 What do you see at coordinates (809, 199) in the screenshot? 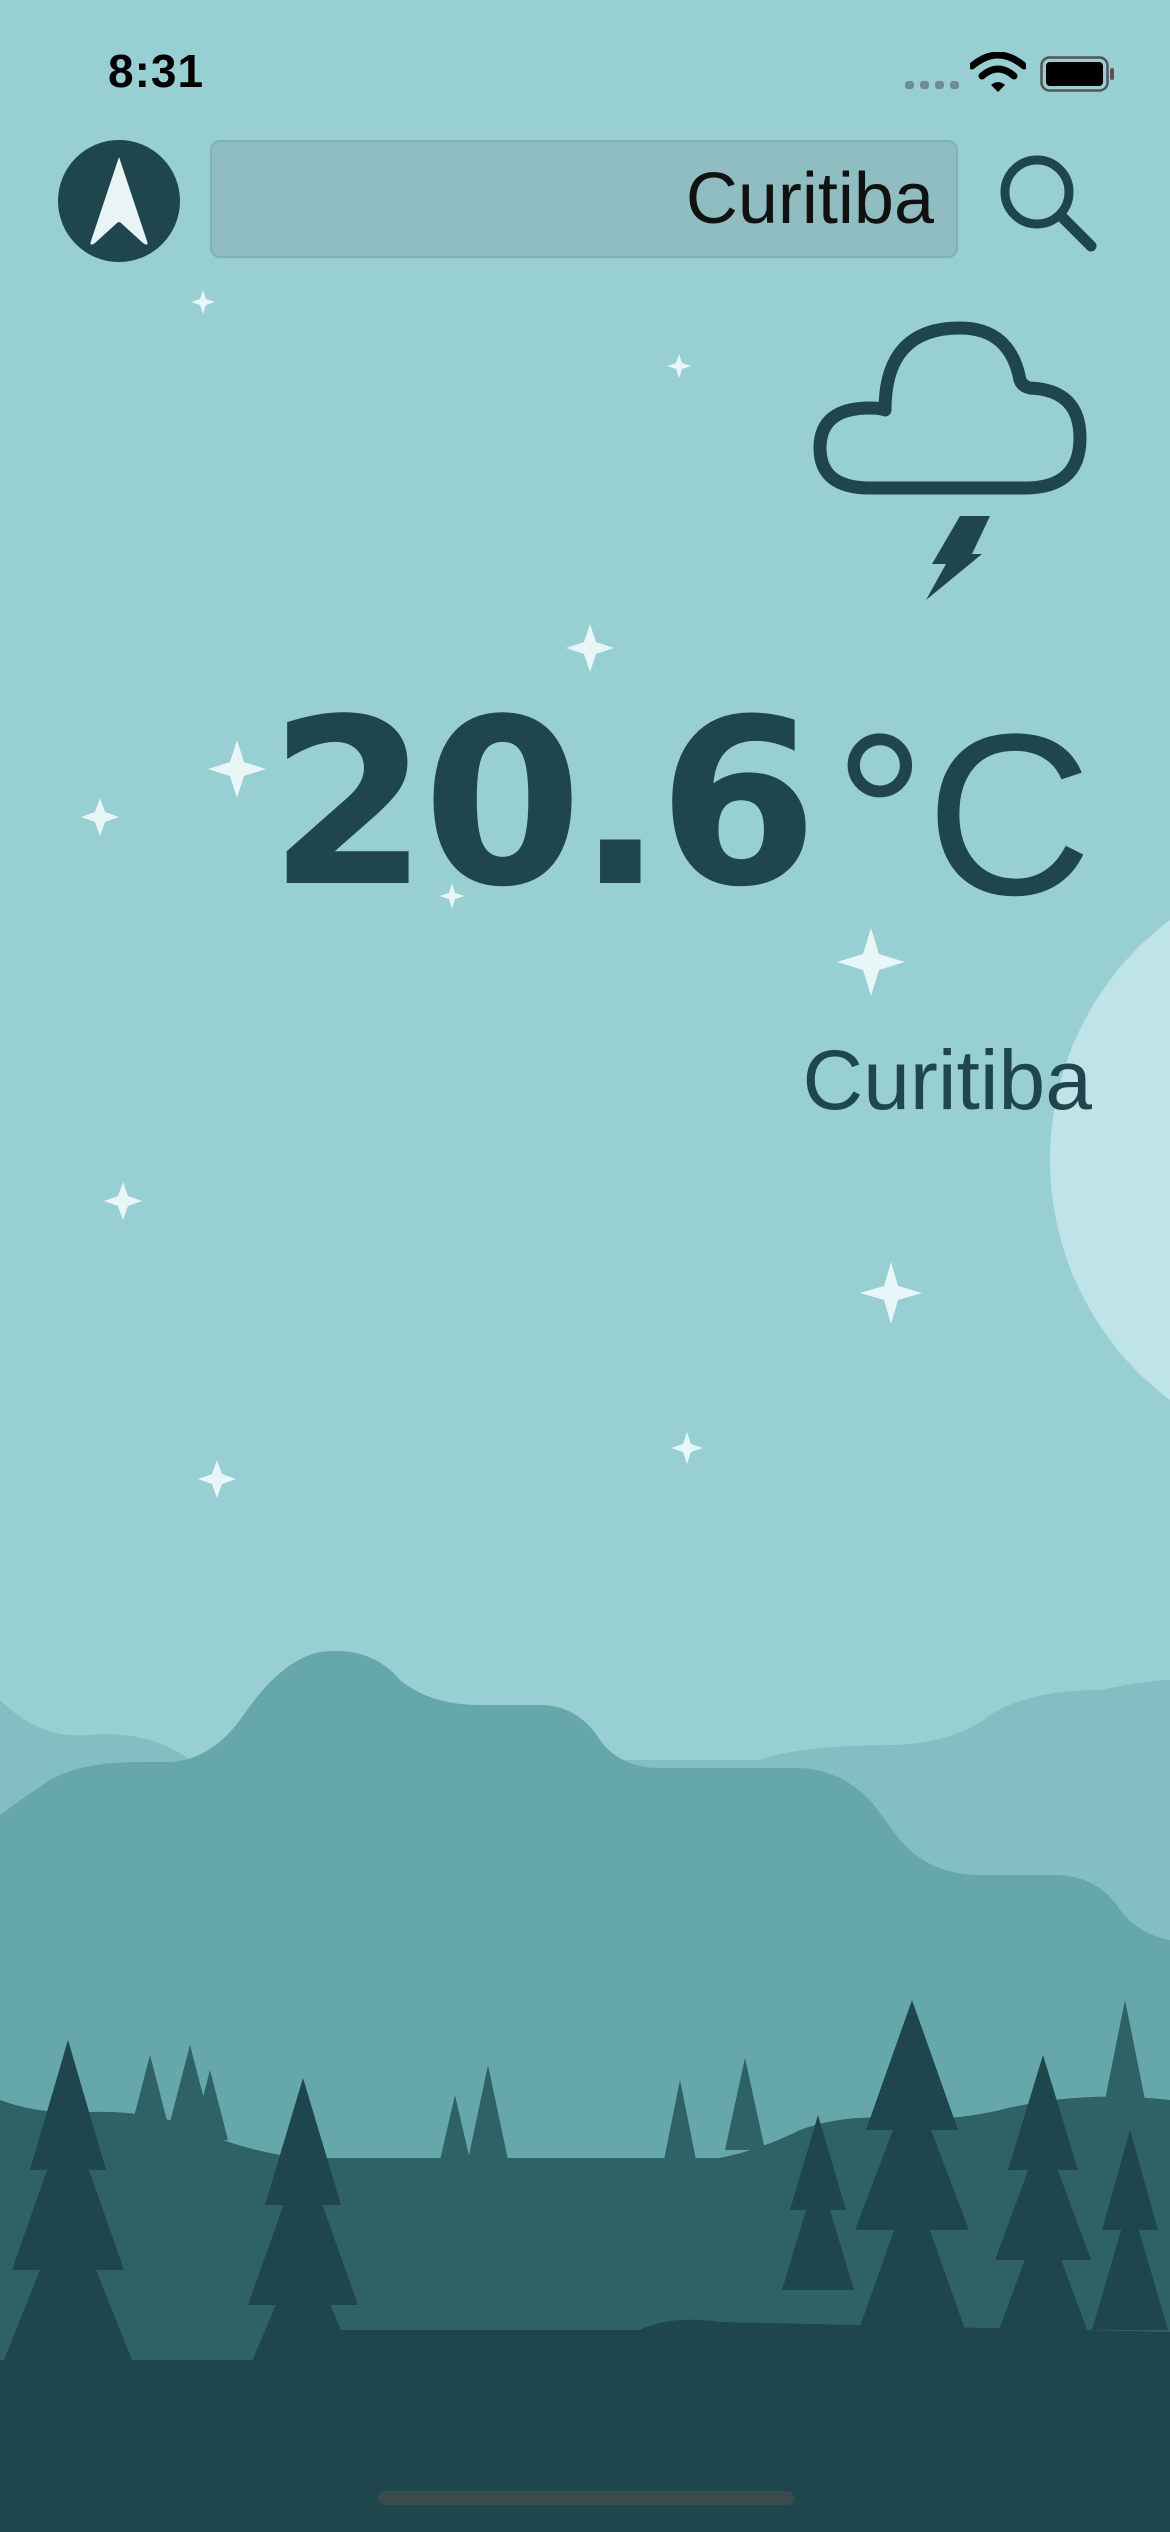
I see `search-input-value: Curitiba` at bounding box center [809, 199].